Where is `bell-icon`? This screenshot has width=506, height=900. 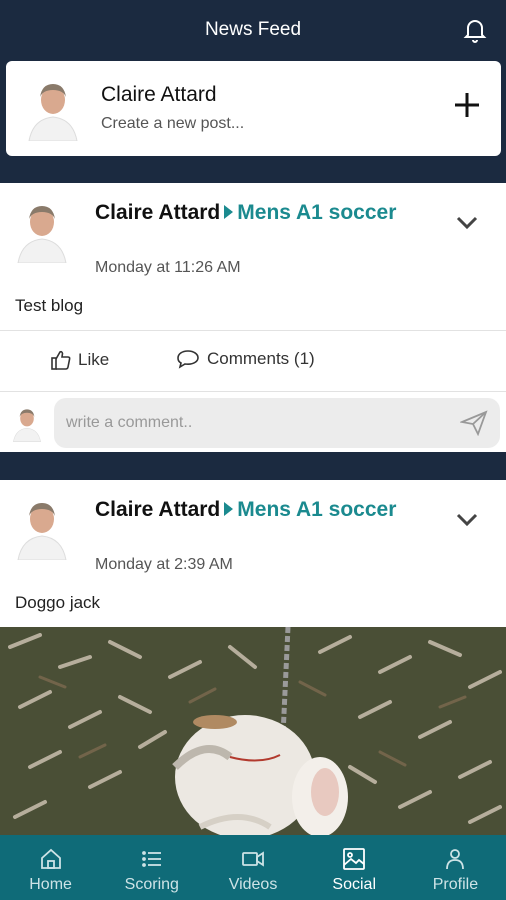
bell-icon is located at coordinates (475, 30).